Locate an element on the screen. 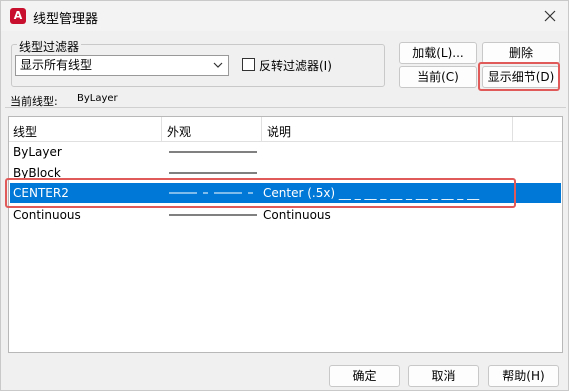  list-header: 线型 外观 说明 is located at coordinates (285, 129).